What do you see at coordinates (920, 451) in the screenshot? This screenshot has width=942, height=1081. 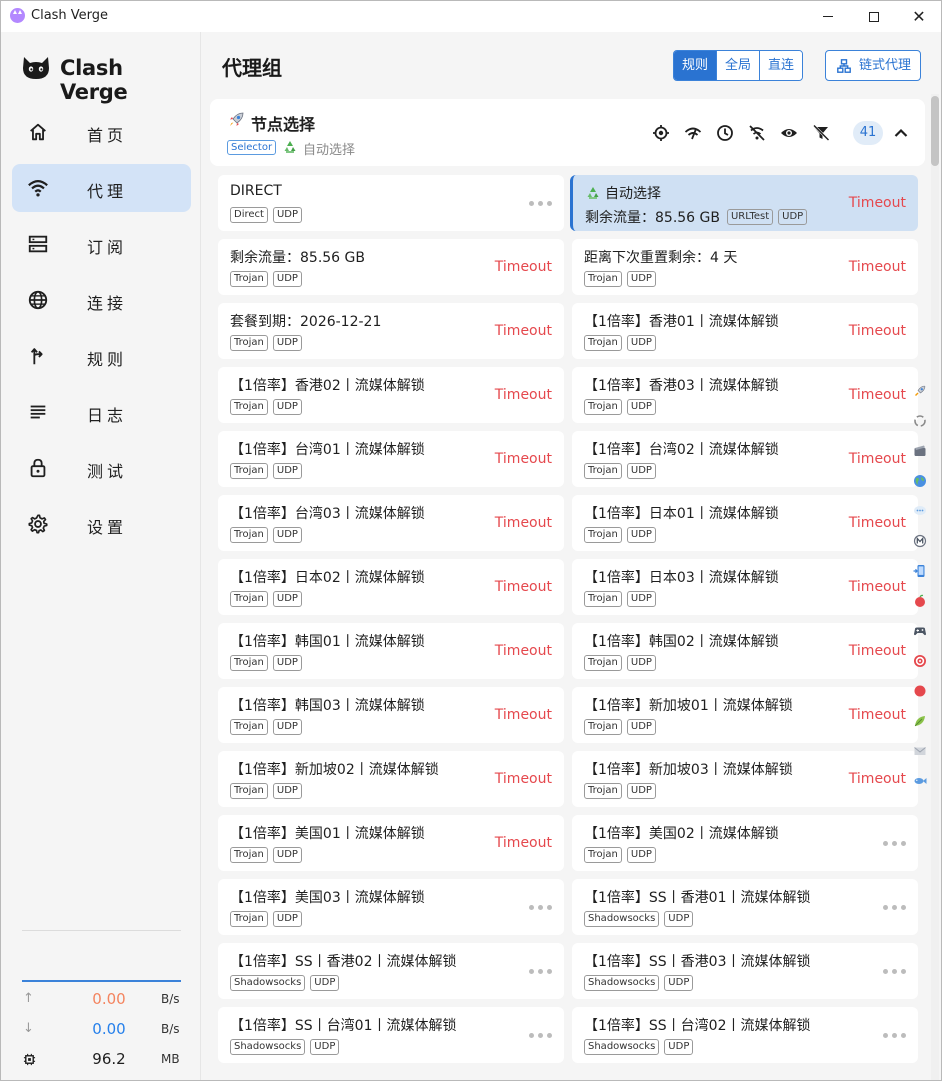 I see `film-index-icon` at bounding box center [920, 451].